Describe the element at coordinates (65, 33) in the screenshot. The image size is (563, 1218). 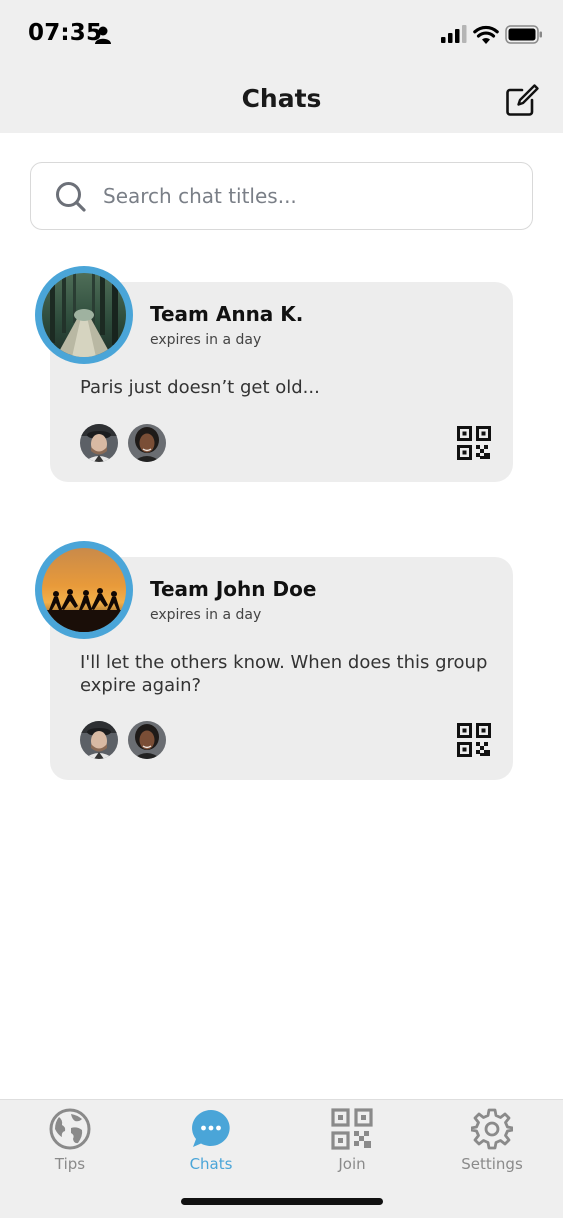
I see `status-time: 07:35` at that location.